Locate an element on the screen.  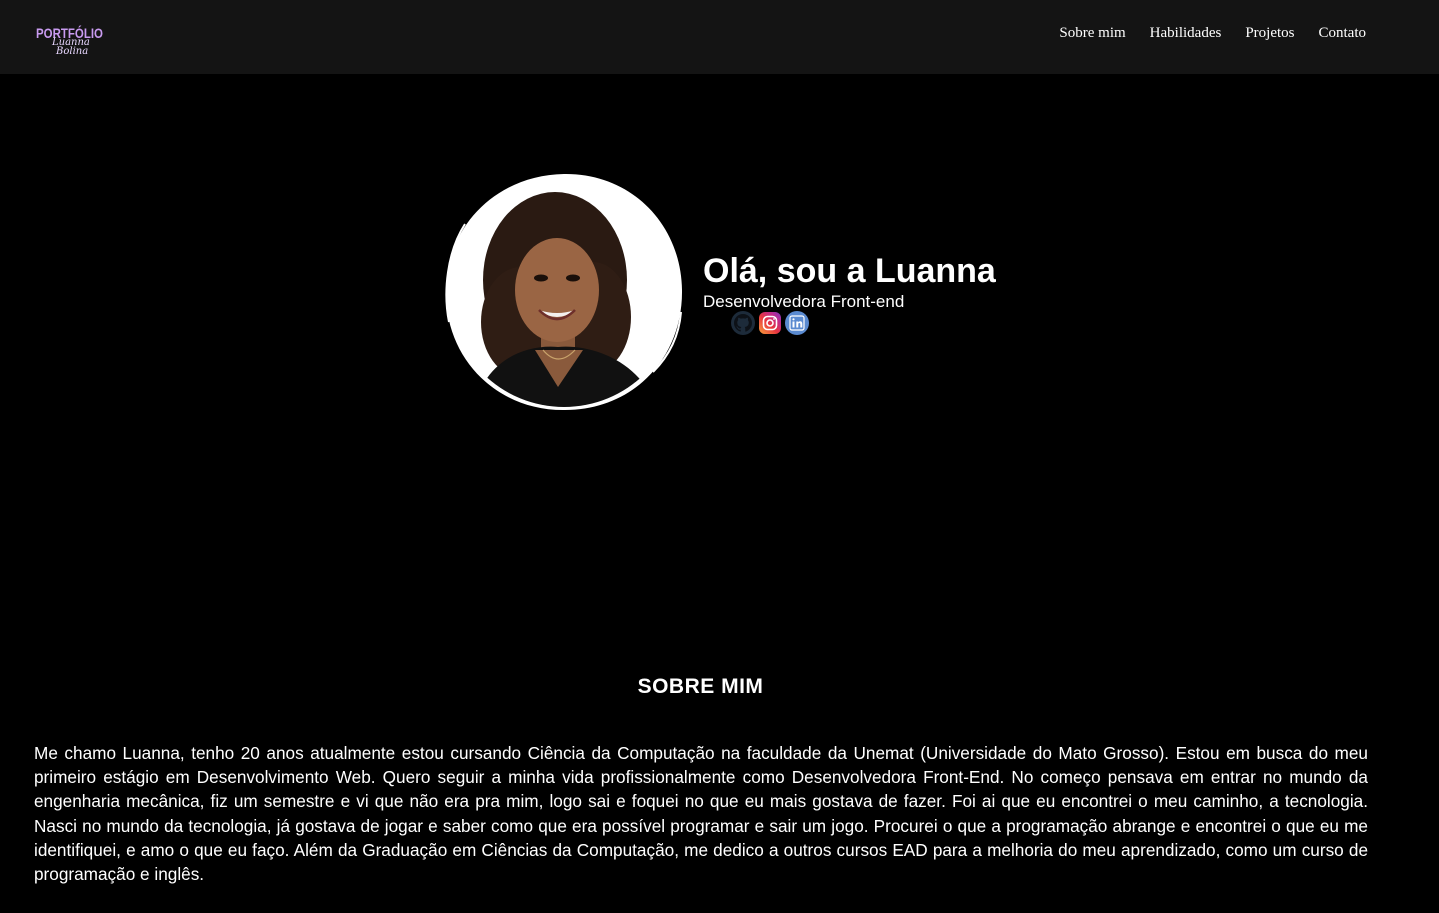
linkedin-icon is located at coordinates (797, 323).